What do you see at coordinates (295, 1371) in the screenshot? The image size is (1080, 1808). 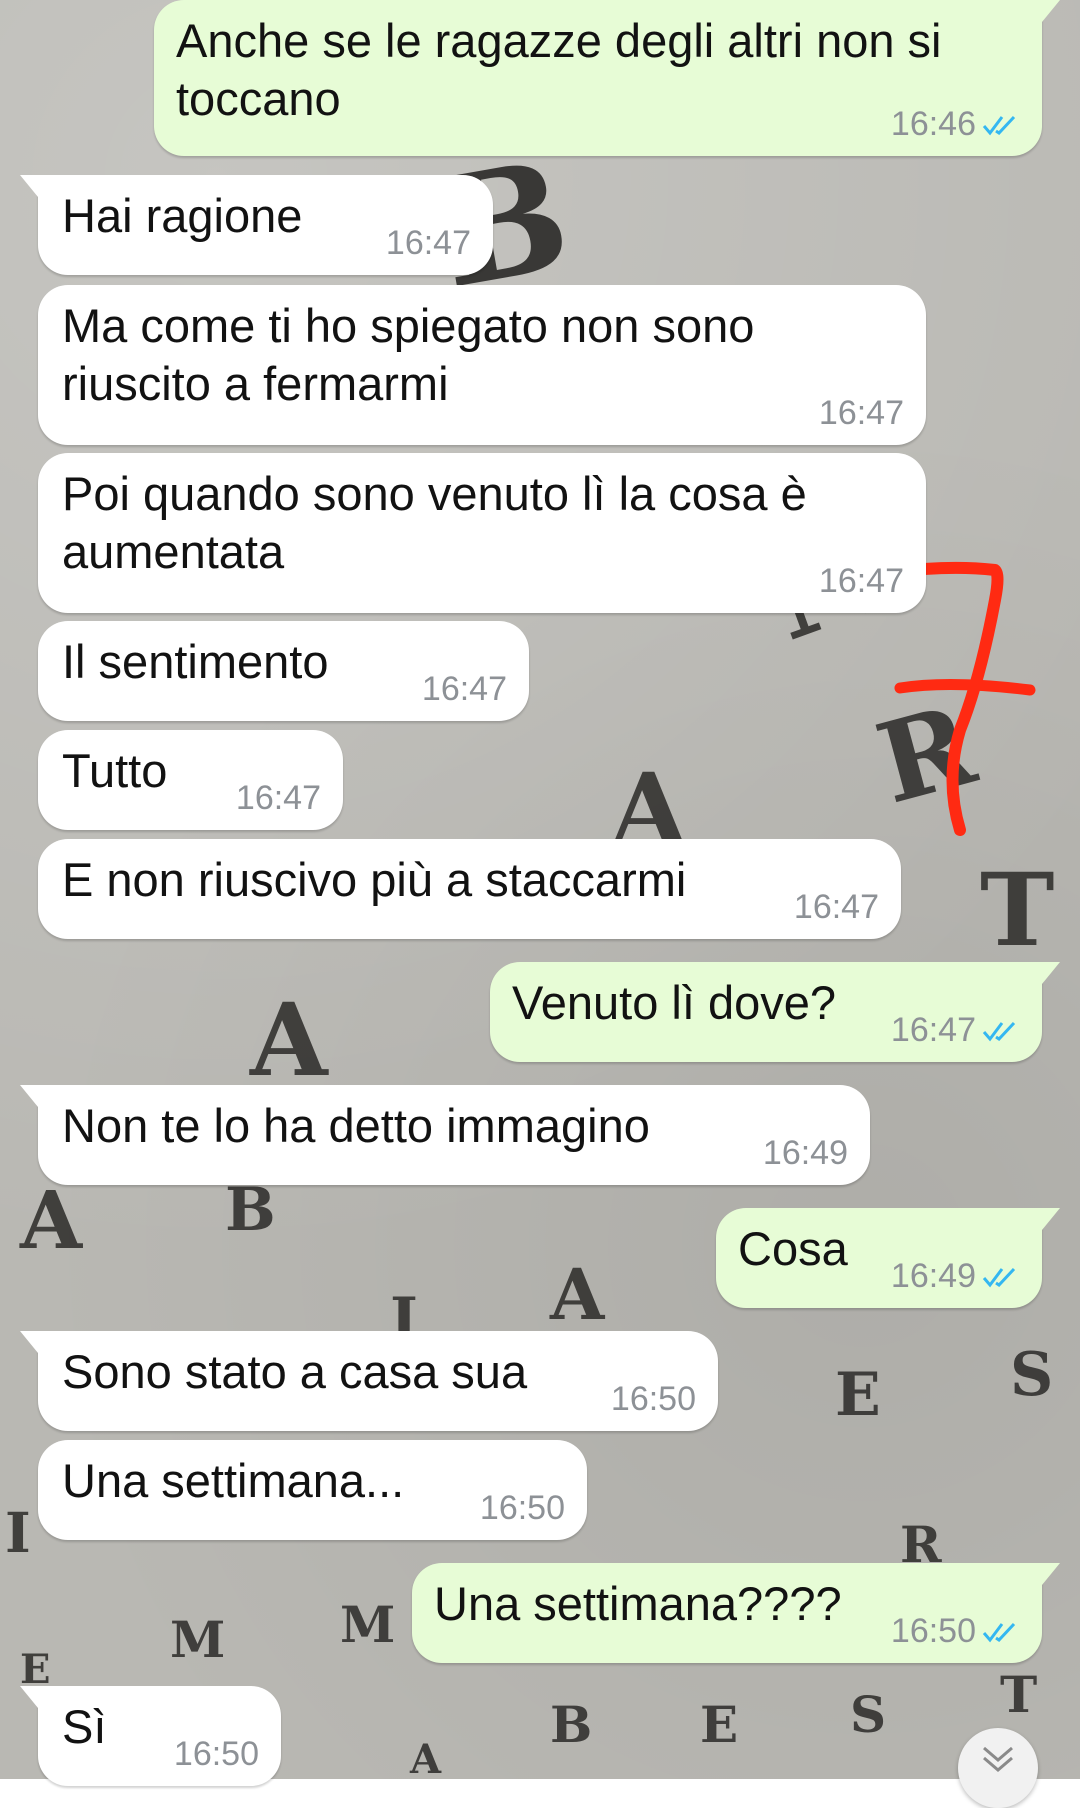 I see `message-text: Sono stato a casa sua` at bounding box center [295, 1371].